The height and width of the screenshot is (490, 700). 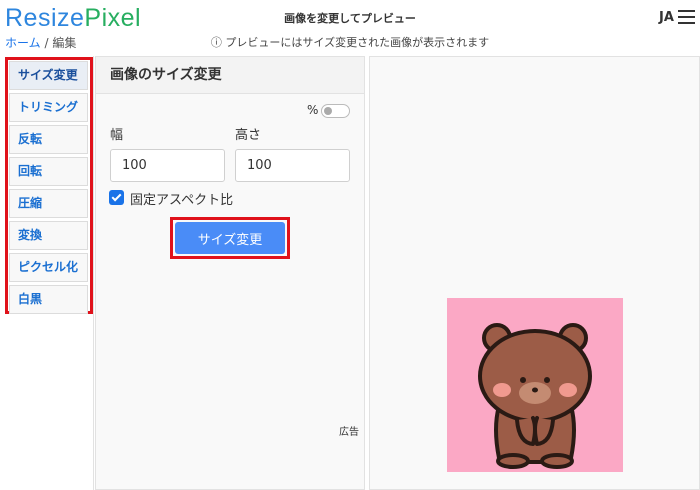 I want to click on sidebar-item-pixelate: ピクセル化, so click(x=48, y=267).